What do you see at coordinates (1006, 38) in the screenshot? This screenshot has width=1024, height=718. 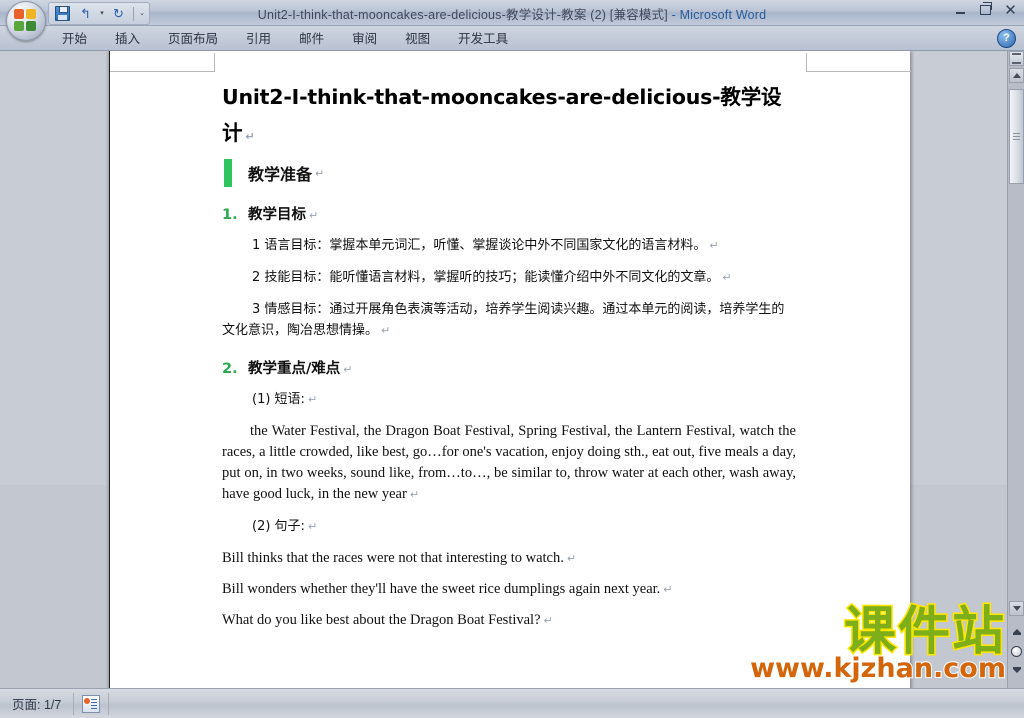 I see `help-icon: ?` at bounding box center [1006, 38].